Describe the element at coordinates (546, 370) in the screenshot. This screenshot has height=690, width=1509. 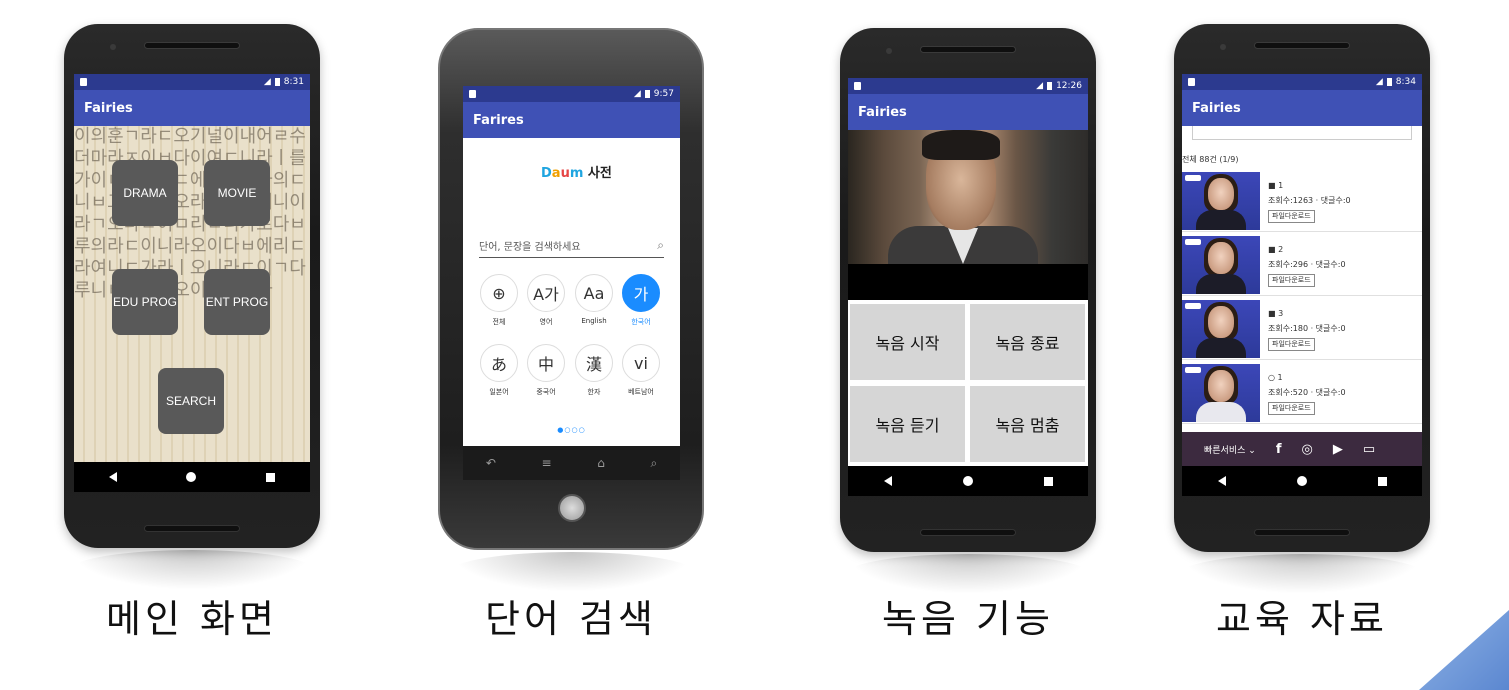
I see `lang-chinese: 中 중국어` at that location.